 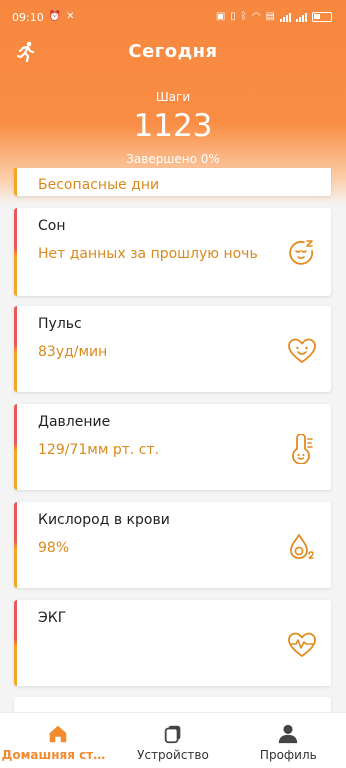 What do you see at coordinates (70, 16) in the screenshot?
I see `mute-icon: ✕` at bounding box center [70, 16].